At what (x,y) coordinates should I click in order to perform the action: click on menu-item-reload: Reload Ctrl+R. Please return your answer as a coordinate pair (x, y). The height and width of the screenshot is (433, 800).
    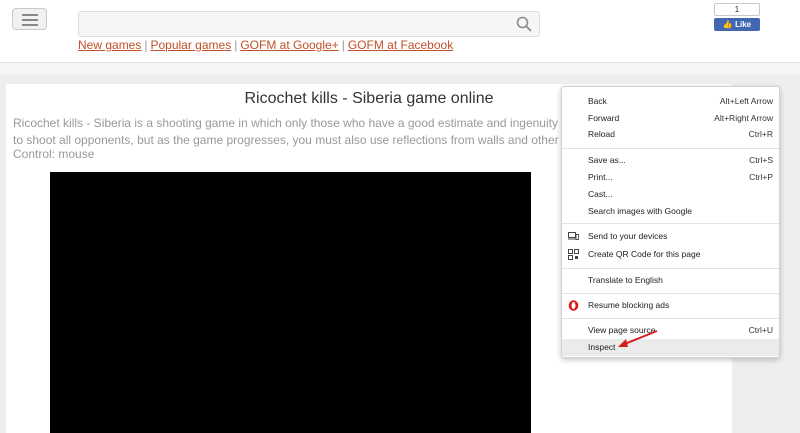
    Looking at the image, I should click on (670, 134).